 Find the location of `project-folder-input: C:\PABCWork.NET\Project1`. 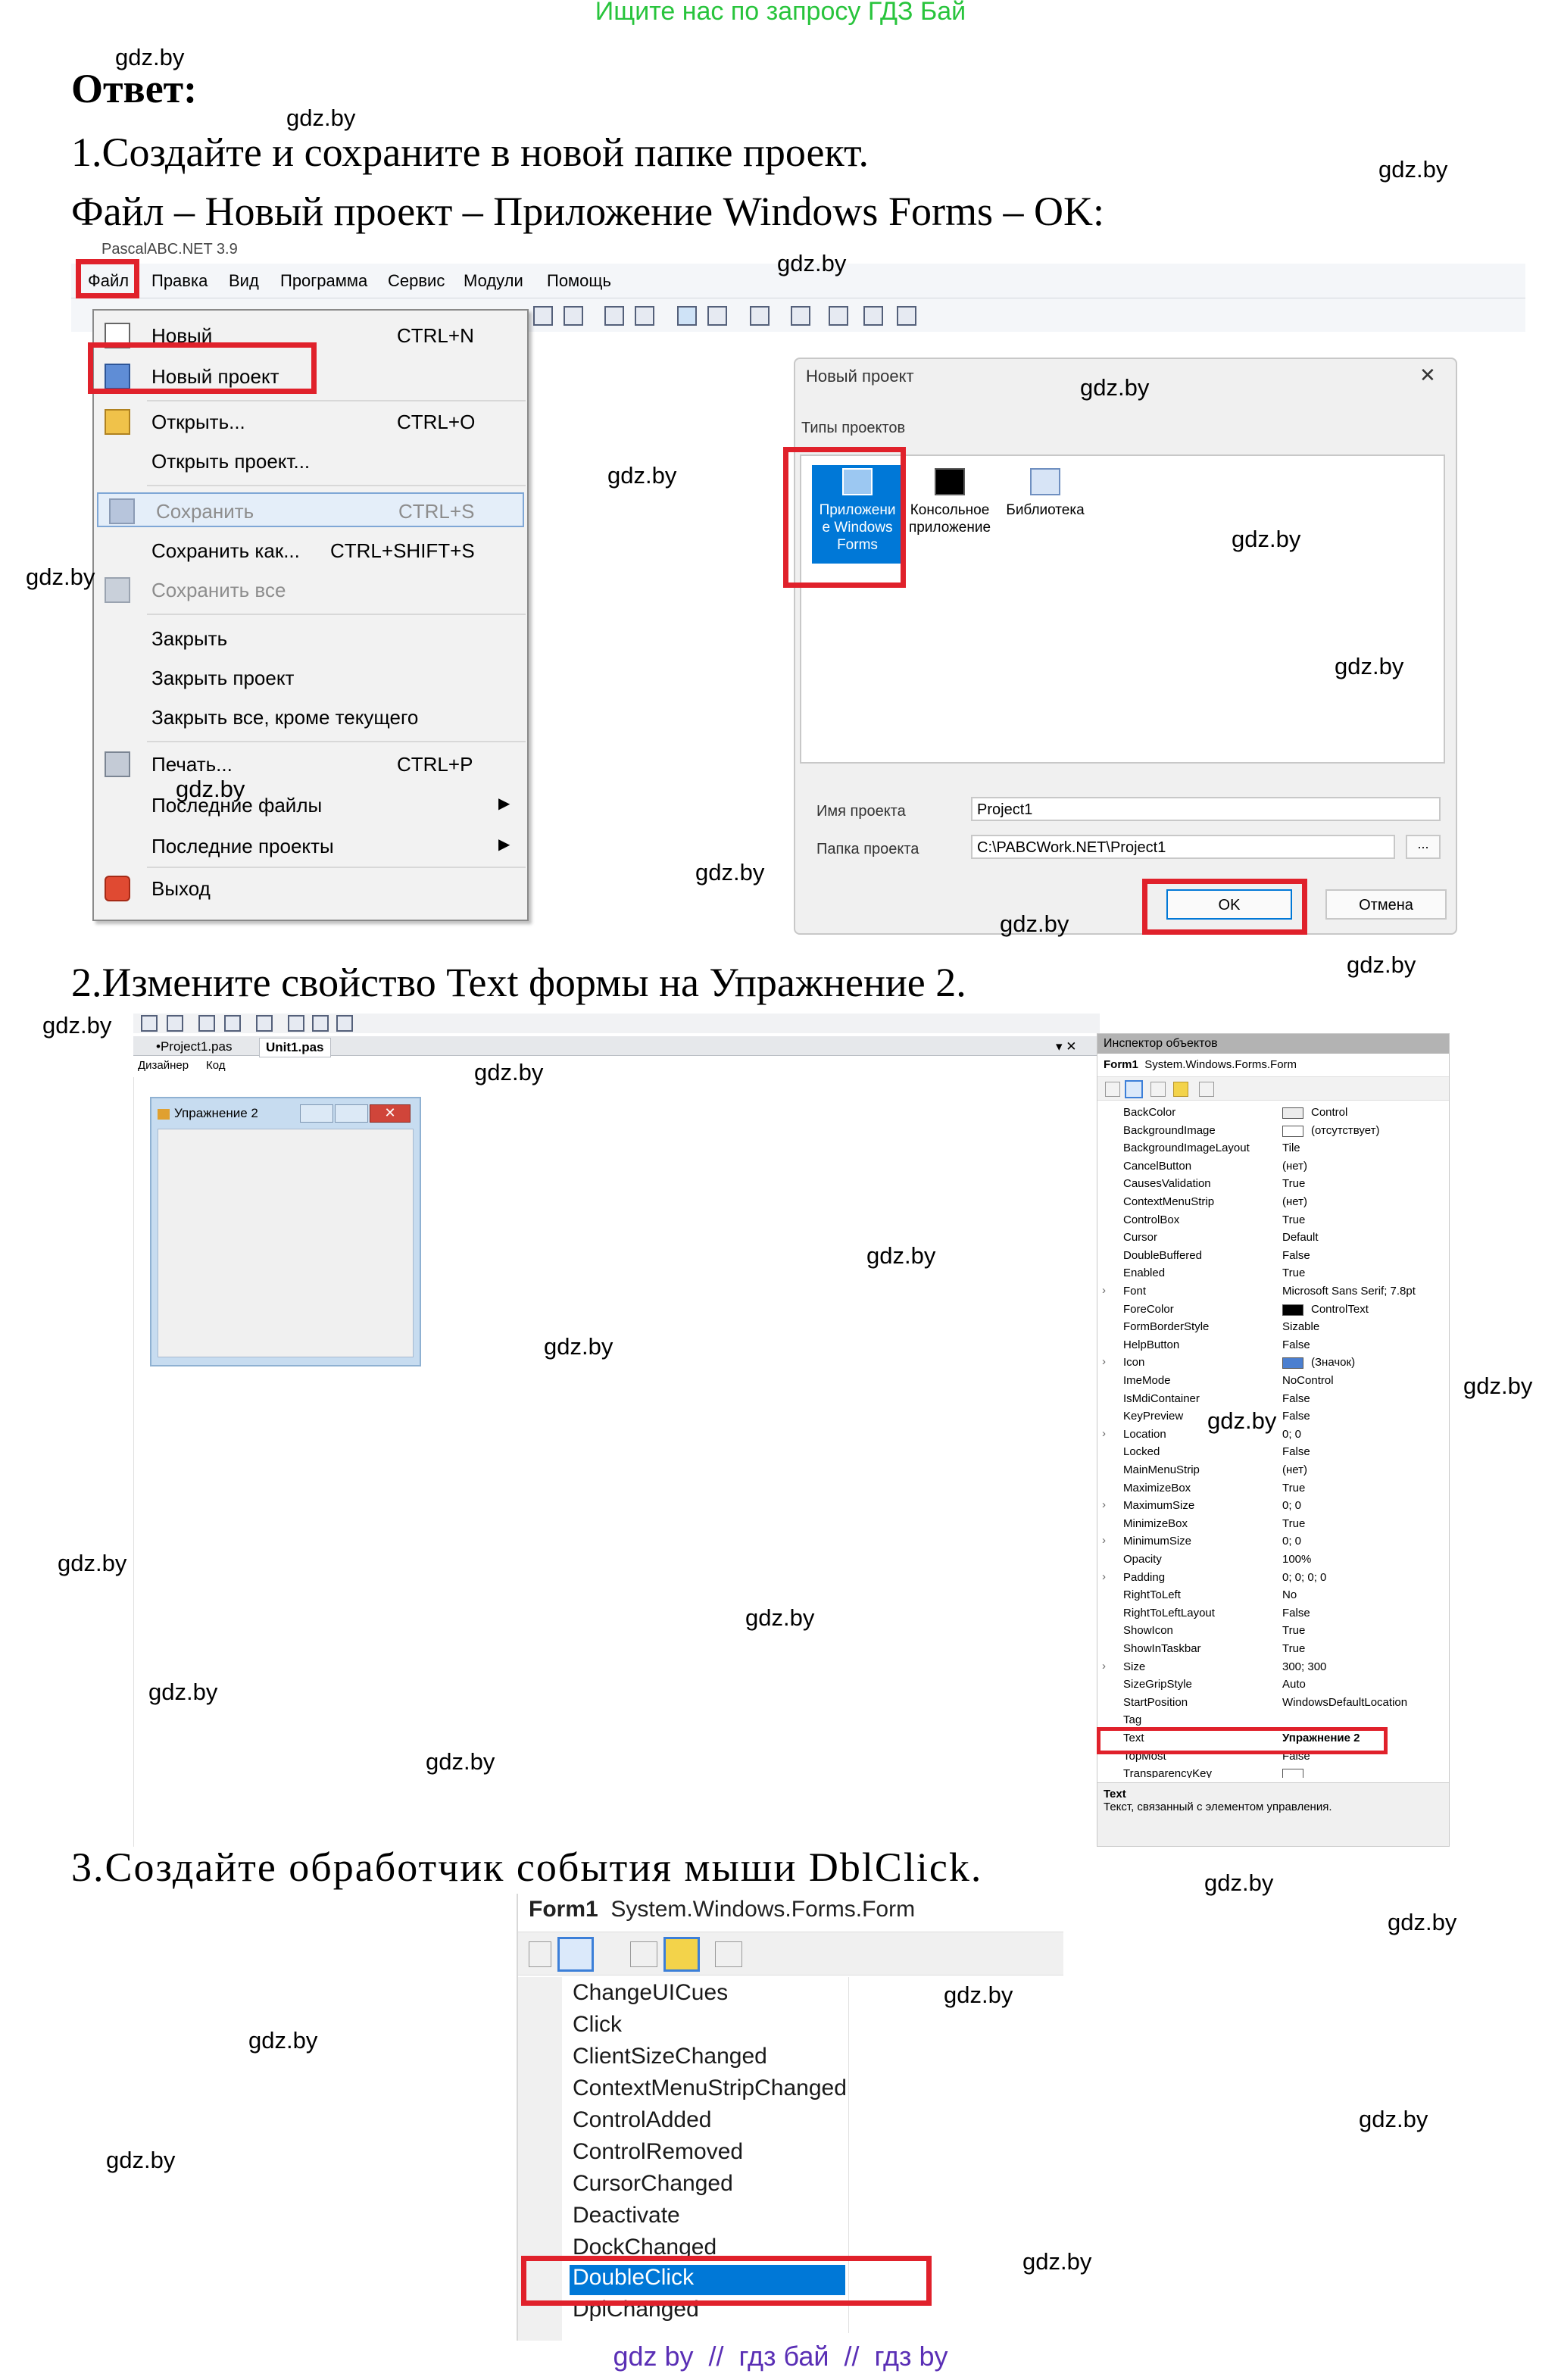

project-folder-input: C:\PABCWork.NET\Project1 is located at coordinates (1183, 847).